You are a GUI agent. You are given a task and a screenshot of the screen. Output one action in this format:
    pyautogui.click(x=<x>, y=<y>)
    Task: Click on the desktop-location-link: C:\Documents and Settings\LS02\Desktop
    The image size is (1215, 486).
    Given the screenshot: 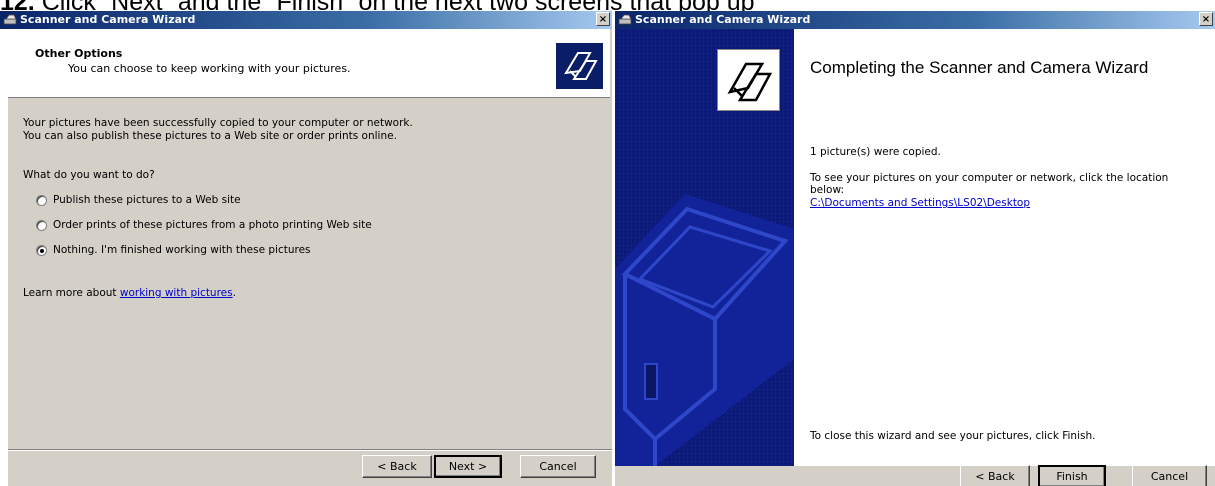 What is the action you would take?
    pyautogui.click(x=920, y=203)
    